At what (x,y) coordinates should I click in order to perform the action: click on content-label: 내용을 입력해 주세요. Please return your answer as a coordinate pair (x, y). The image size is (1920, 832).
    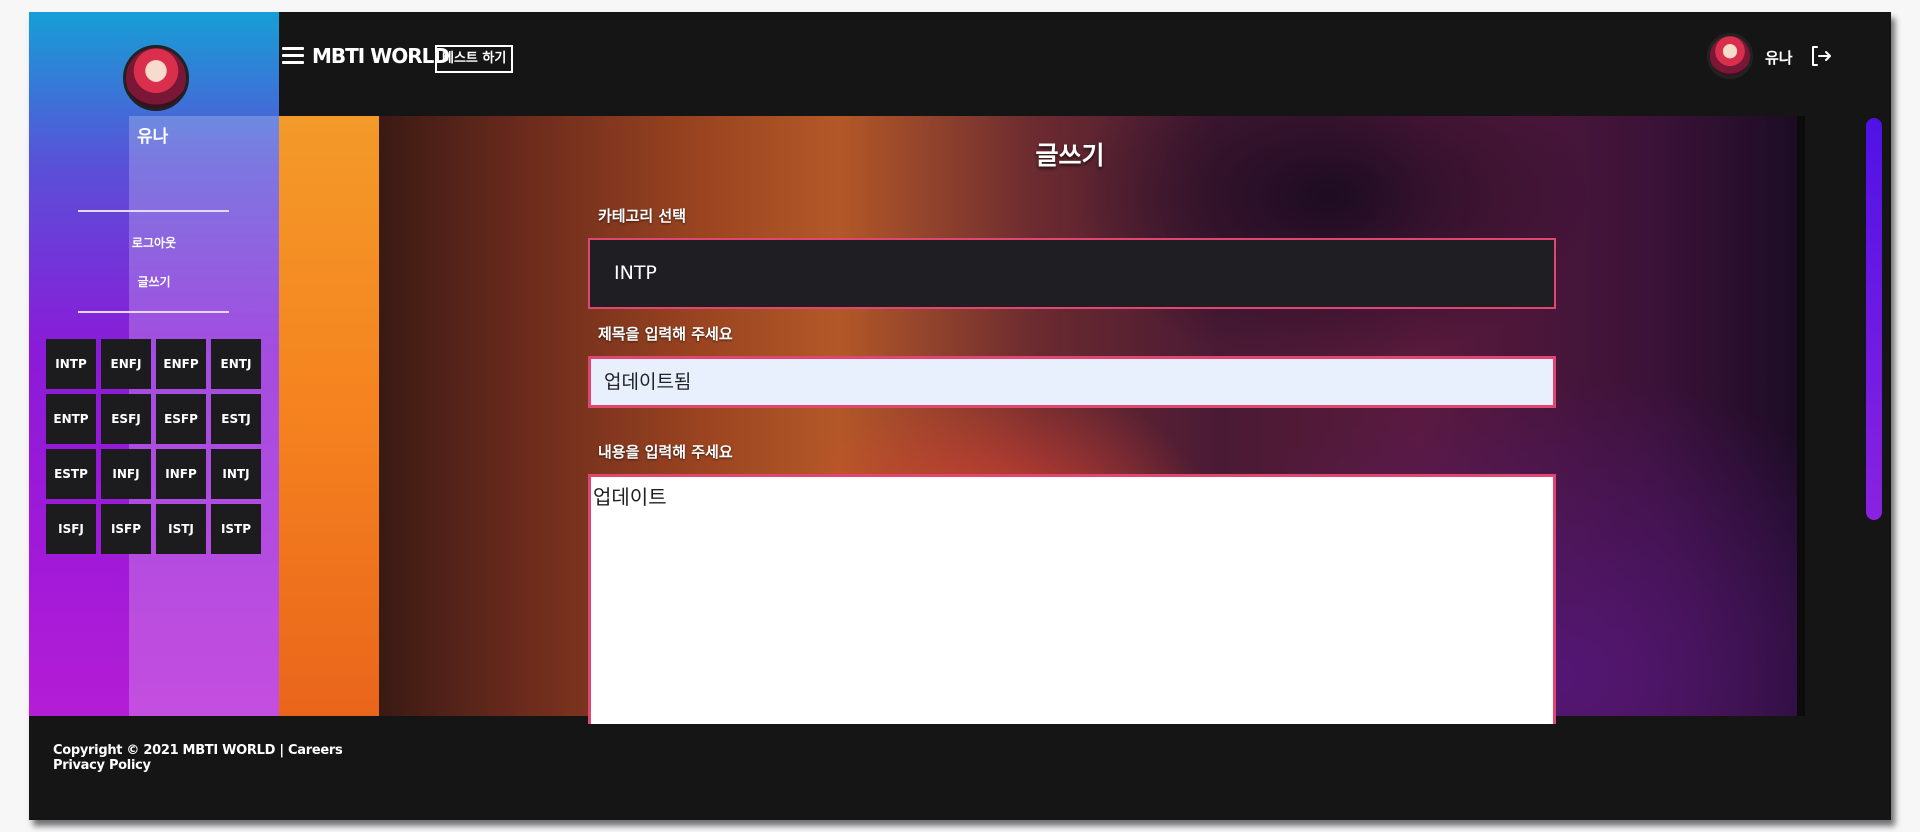
    Looking at the image, I should click on (665, 452).